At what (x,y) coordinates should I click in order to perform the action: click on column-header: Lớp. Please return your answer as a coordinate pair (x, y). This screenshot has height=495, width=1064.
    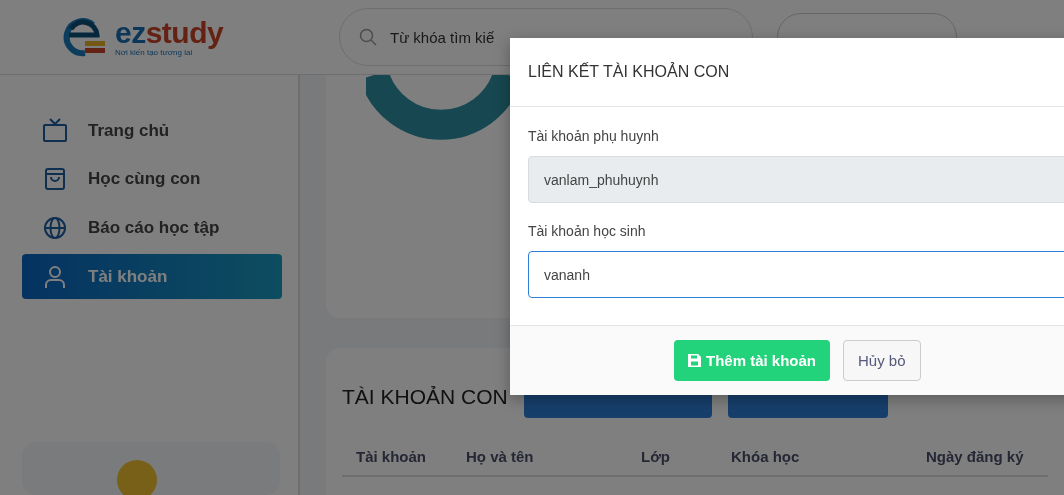
    Looking at the image, I should click on (655, 456).